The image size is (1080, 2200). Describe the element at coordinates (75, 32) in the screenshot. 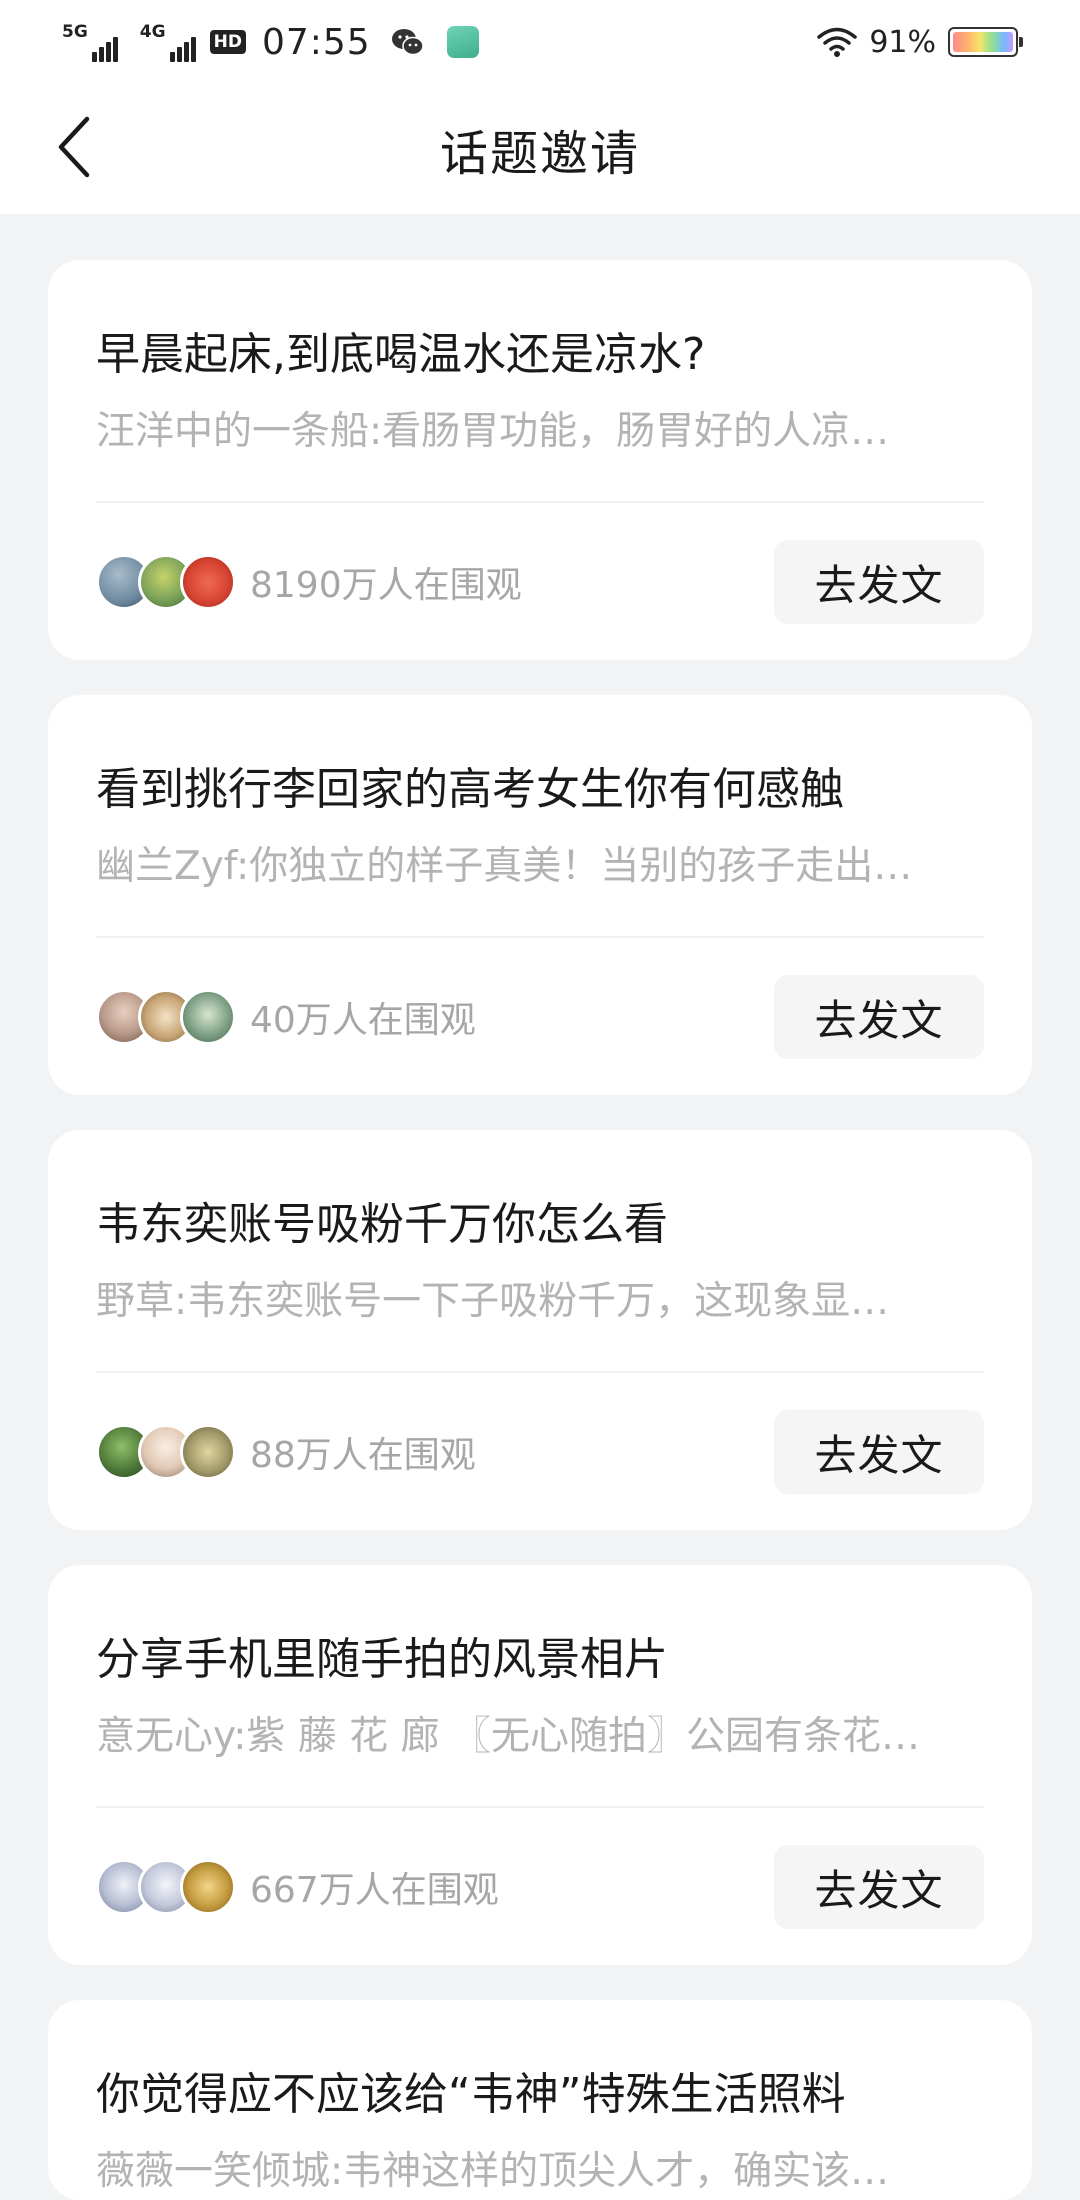

I see `sim1-label: 5G` at that location.